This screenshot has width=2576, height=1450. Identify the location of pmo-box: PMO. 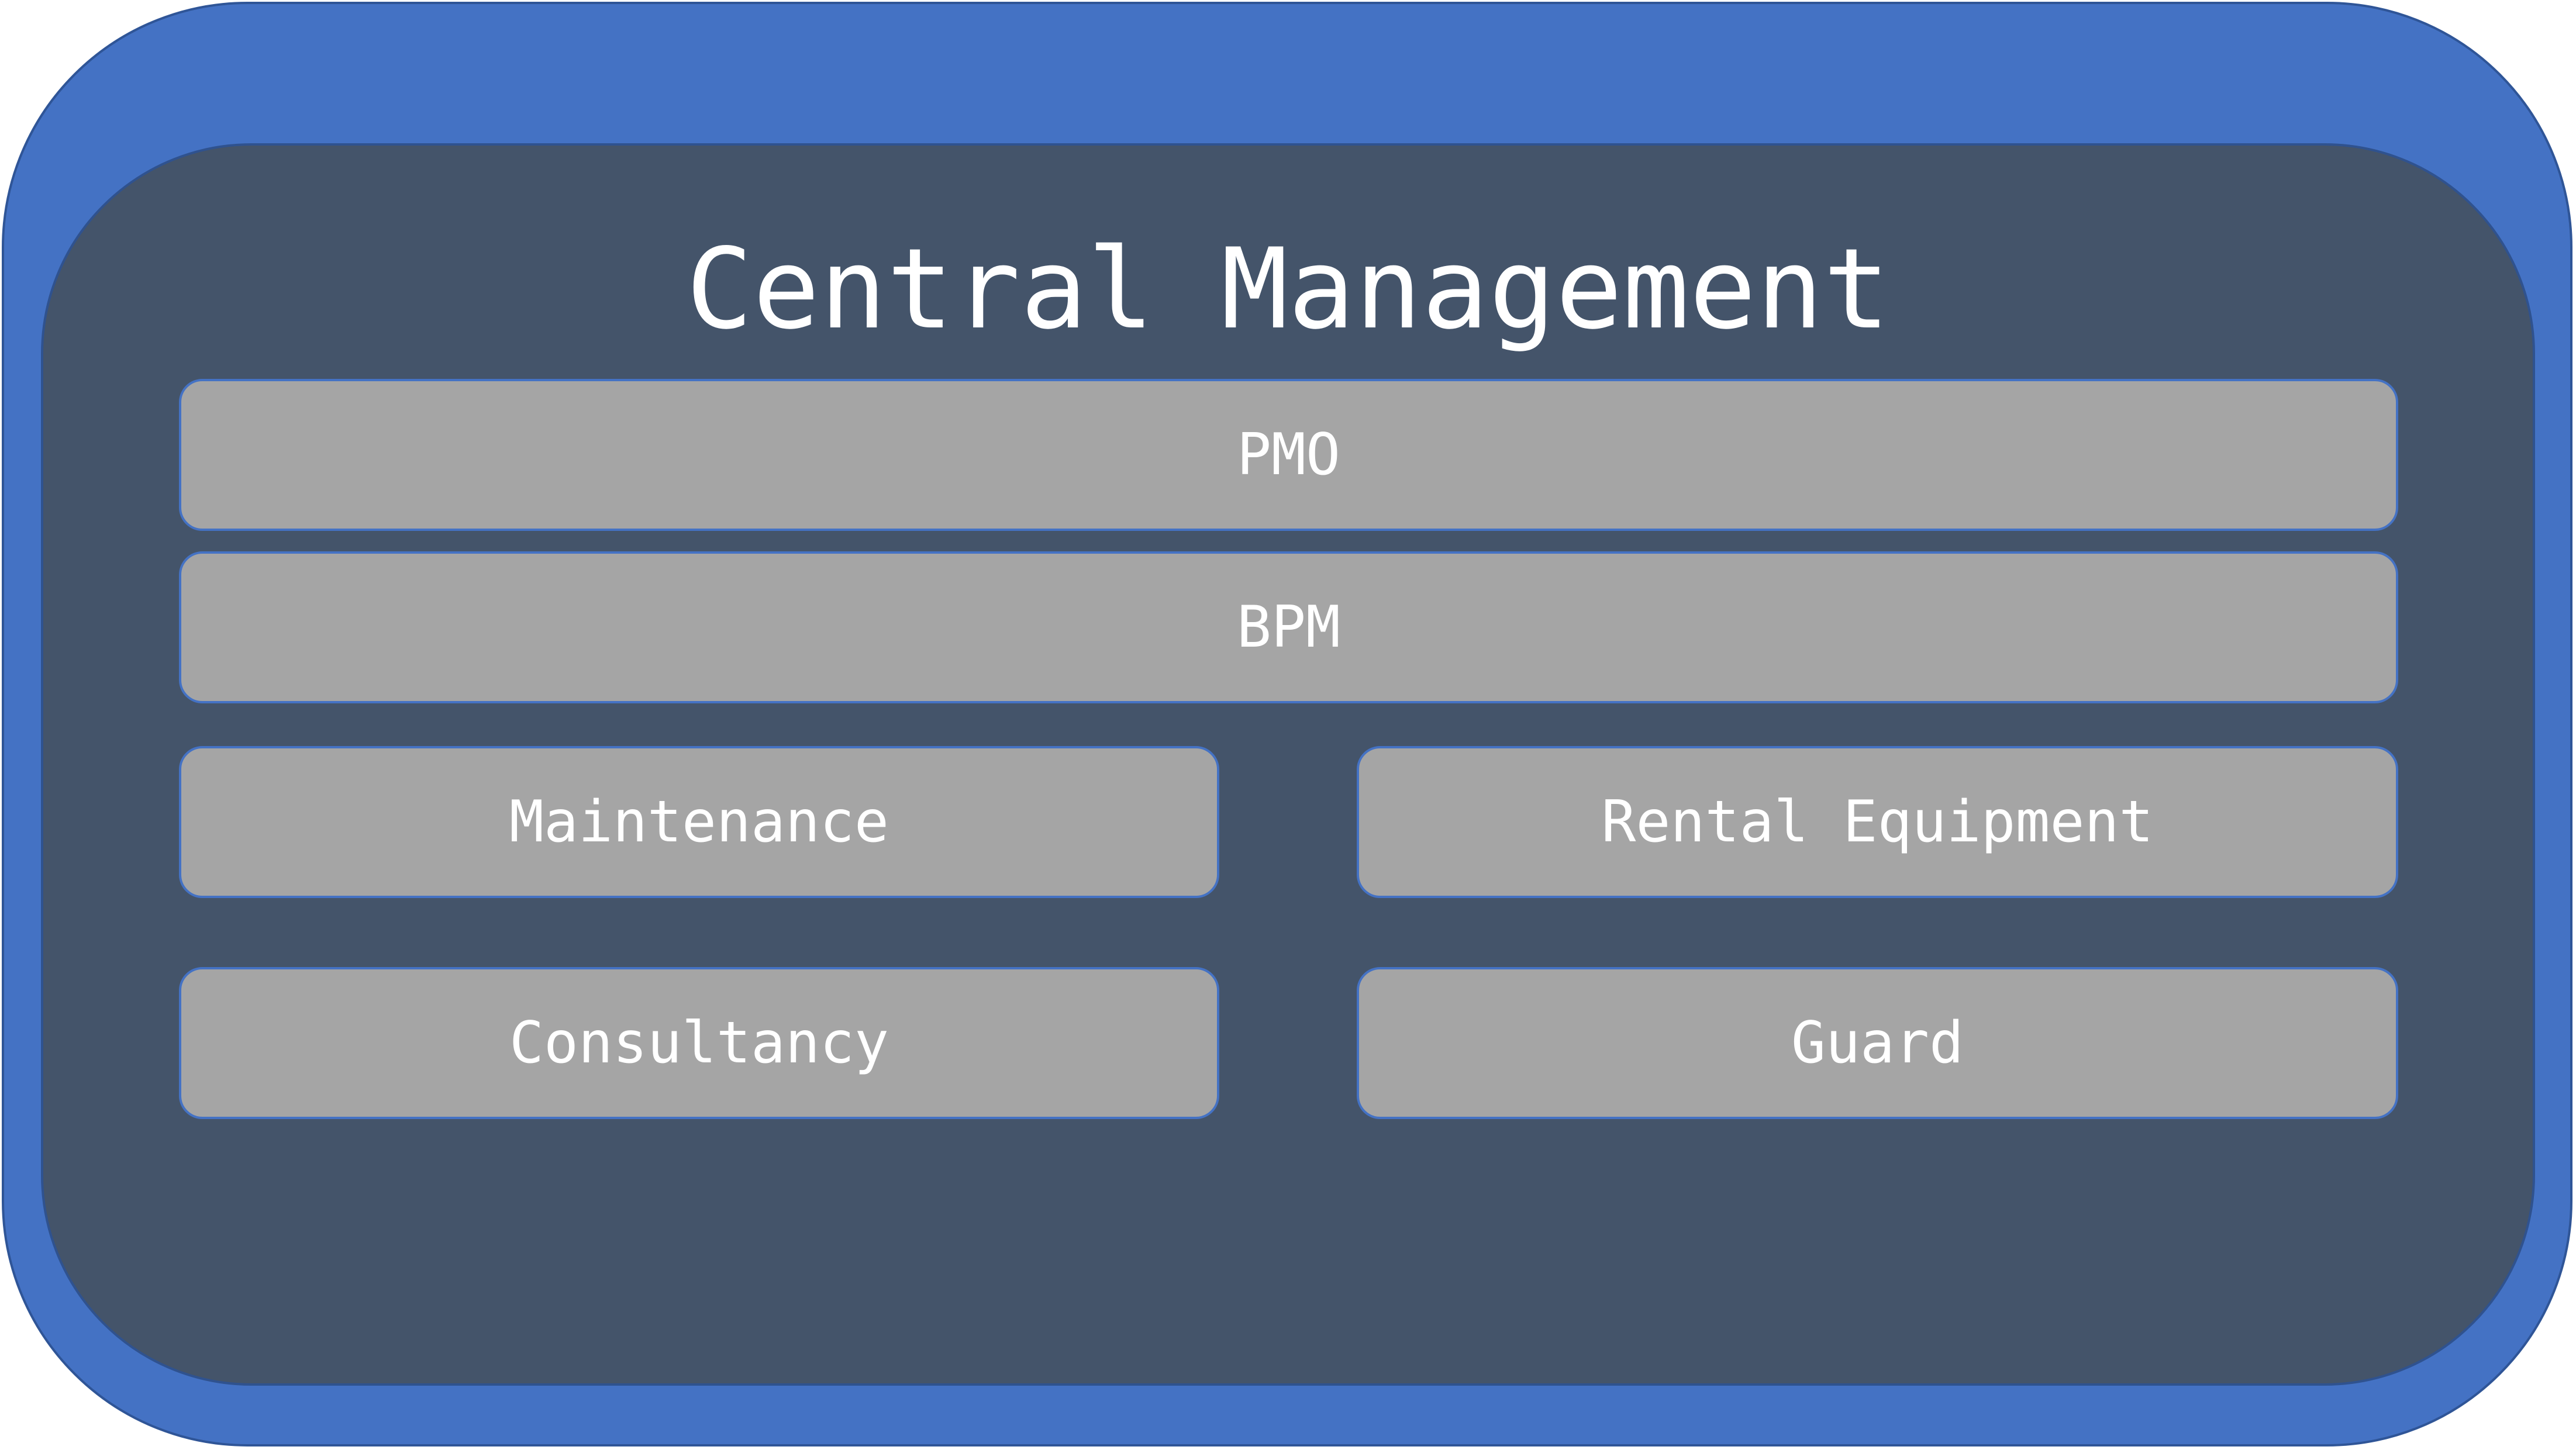
(1288, 455).